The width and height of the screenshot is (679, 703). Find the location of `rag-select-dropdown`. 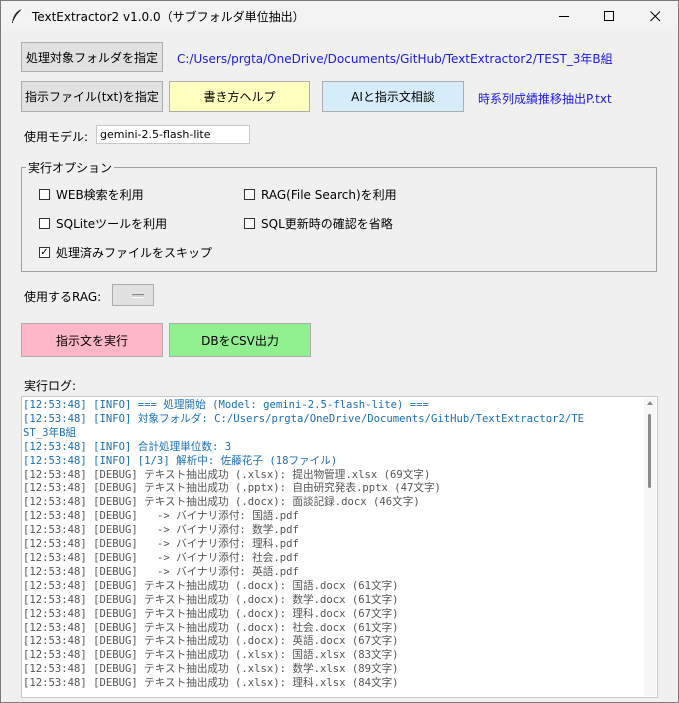

rag-select-dropdown is located at coordinates (133, 295).